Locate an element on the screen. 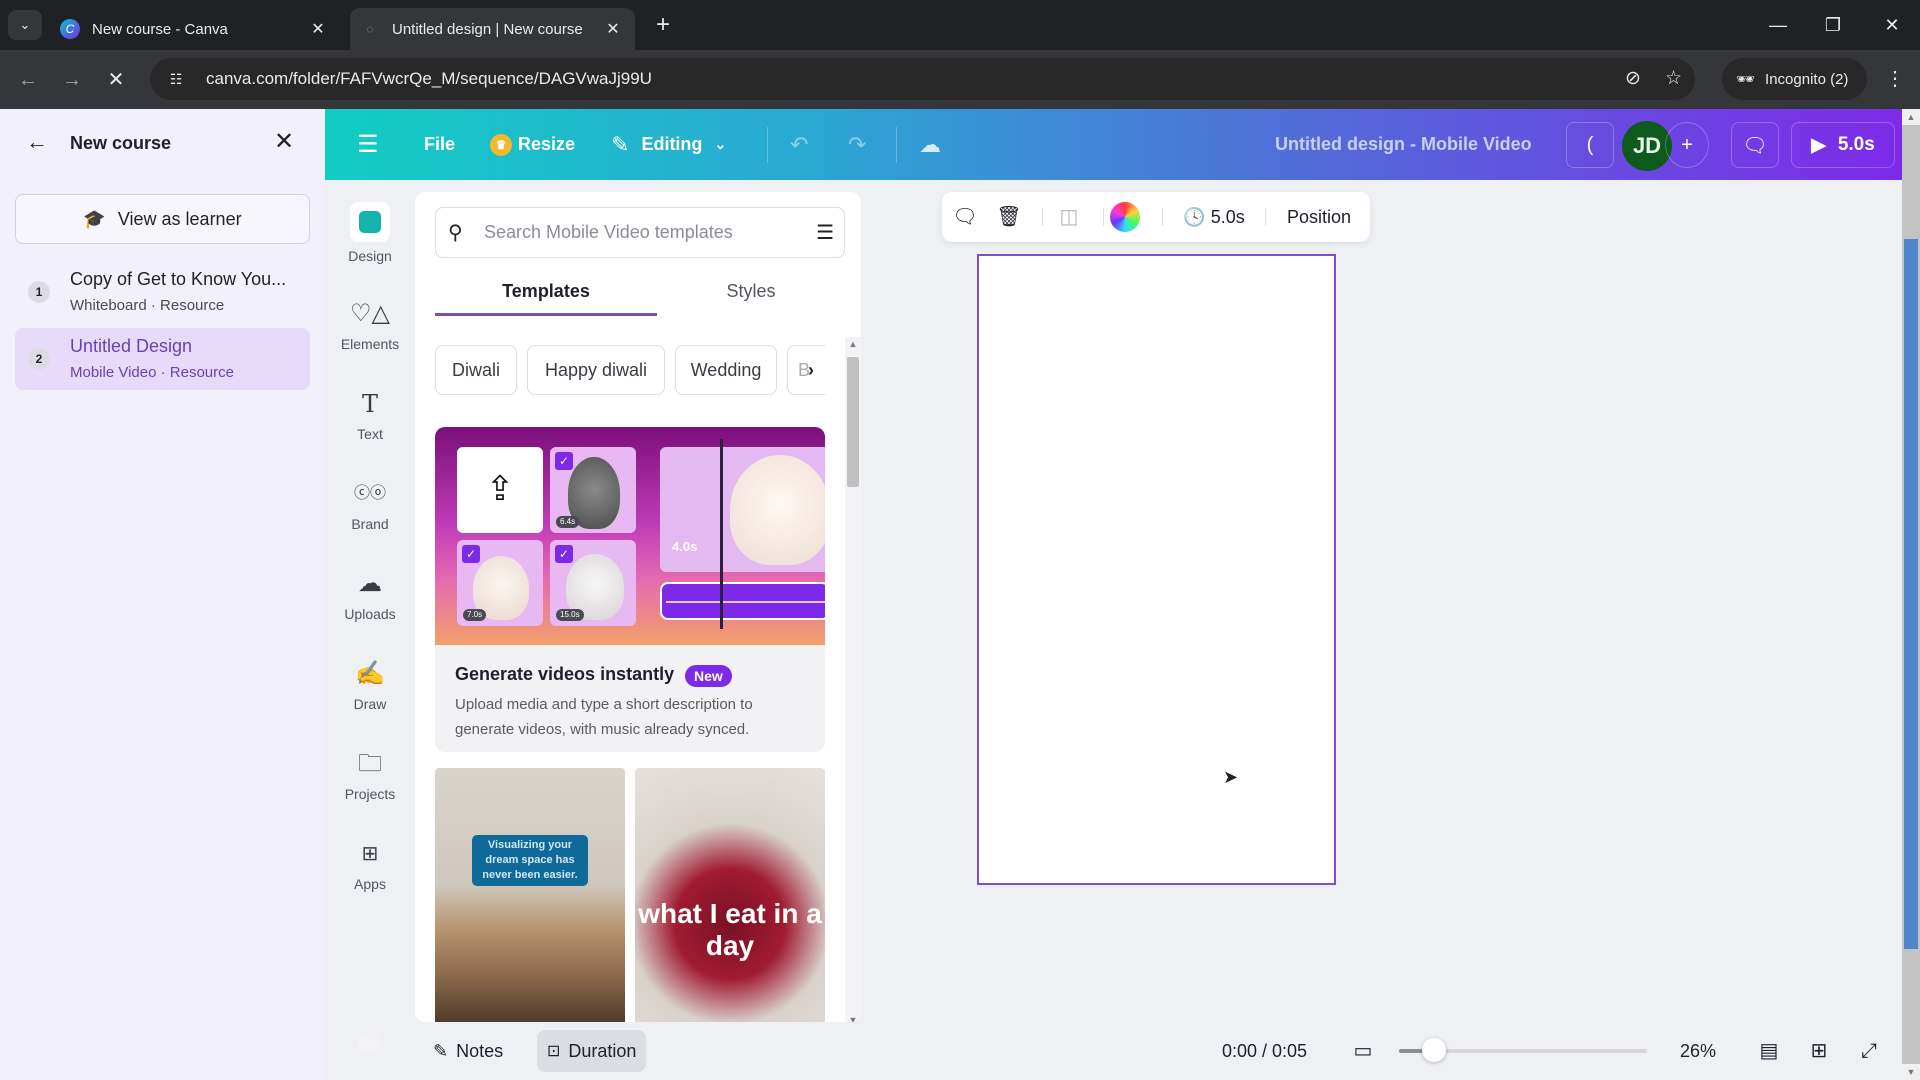 The width and height of the screenshot is (1920, 1080). divider is located at coordinates (1265, 217).